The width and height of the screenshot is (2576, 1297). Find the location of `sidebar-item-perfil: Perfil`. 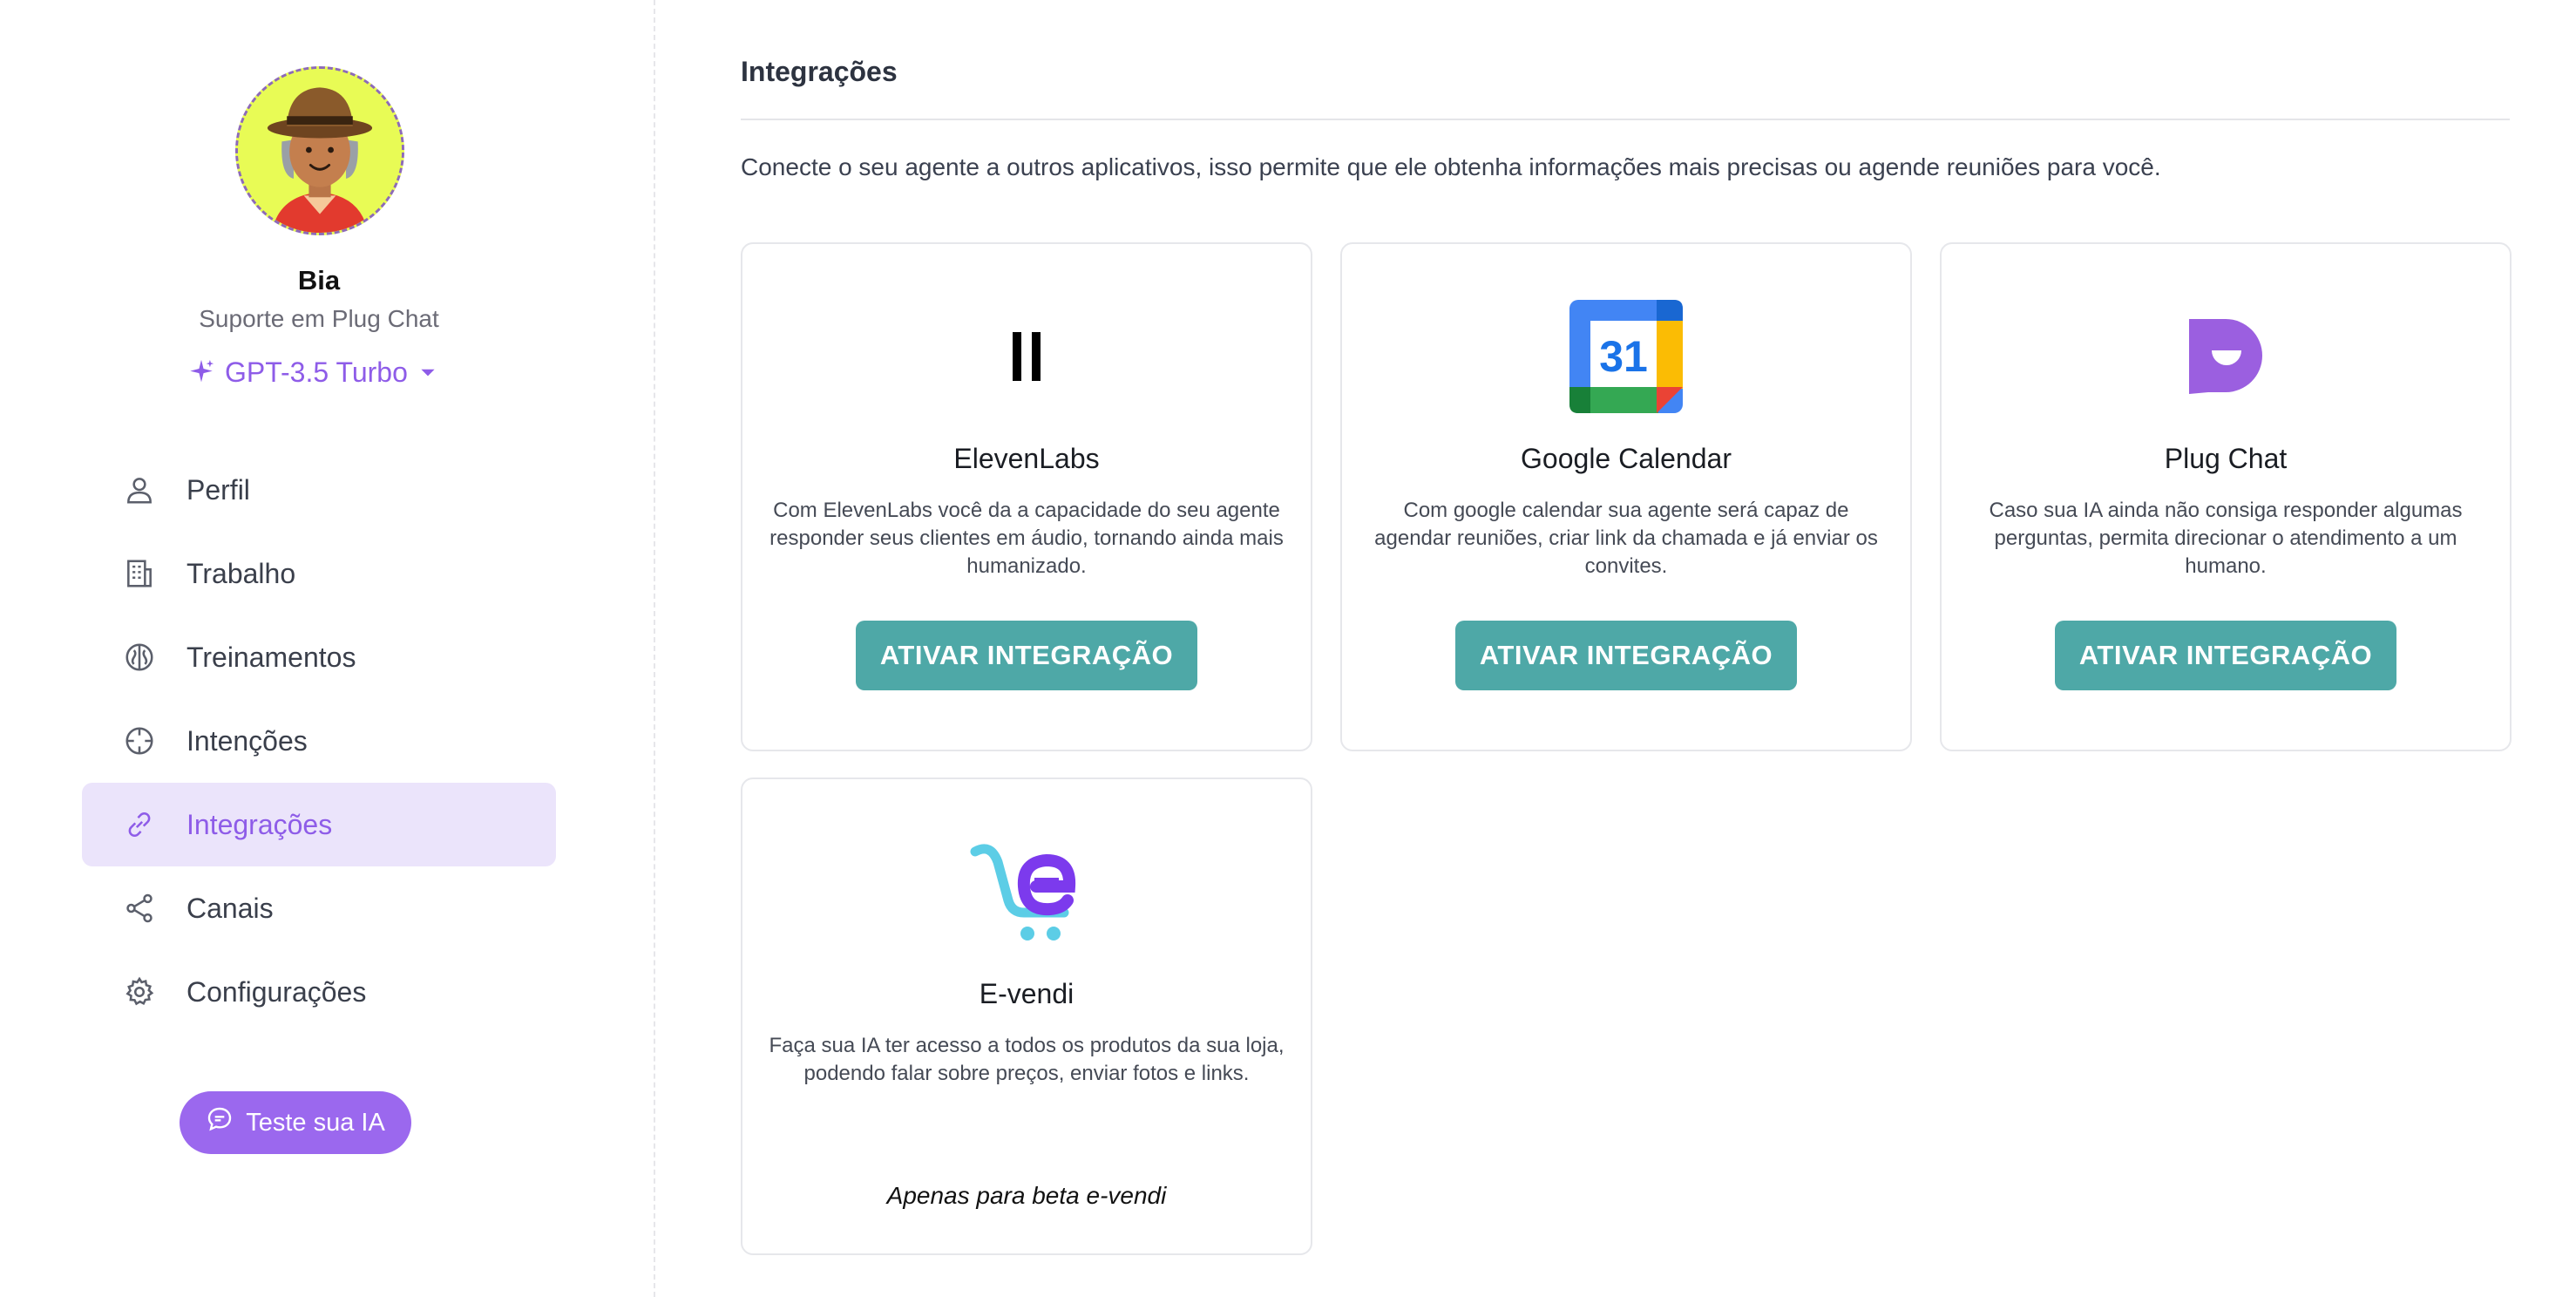

sidebar-item-perfil: Perfil is located at coordinates (319, 490).